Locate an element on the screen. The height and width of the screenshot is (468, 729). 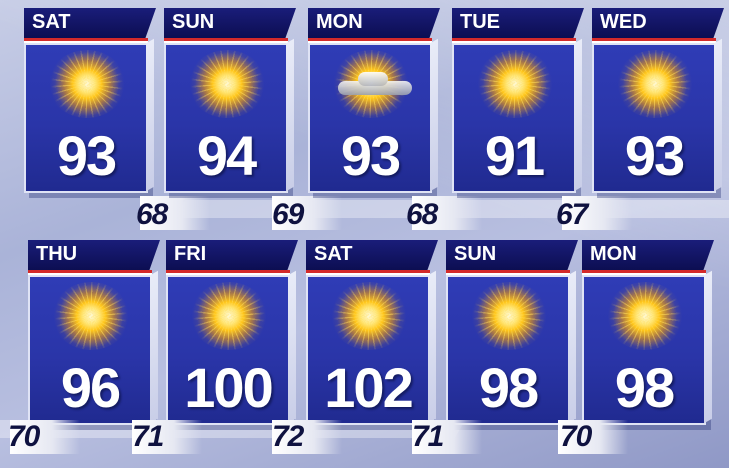
forecast-card: 100 is located at coordinates (228, 350).